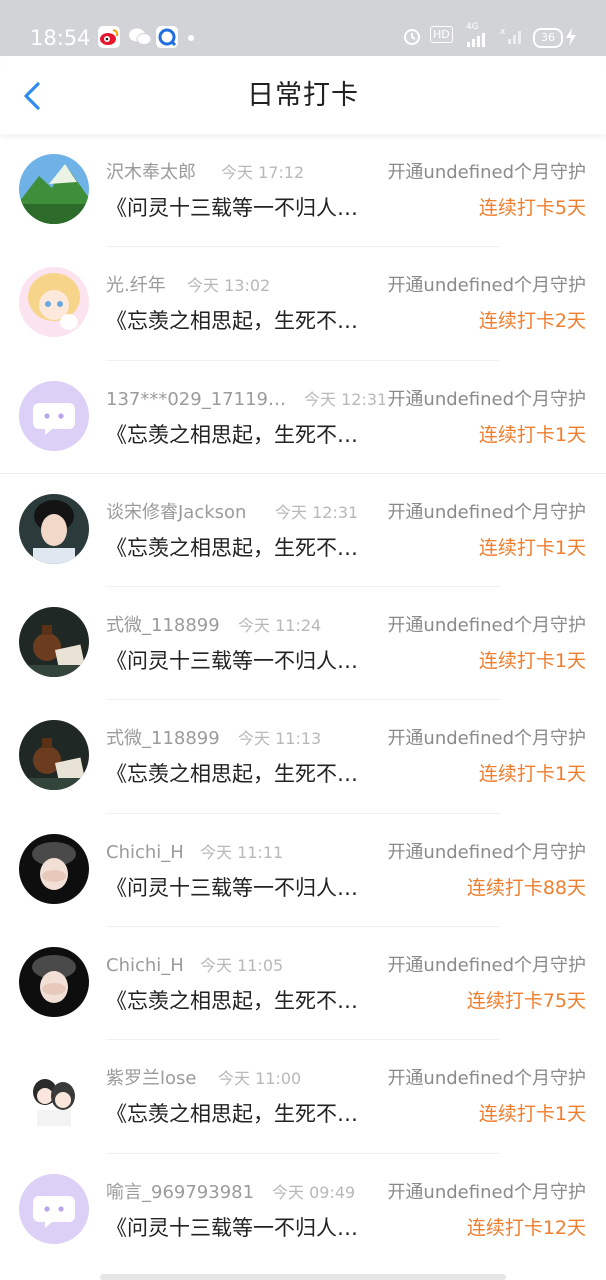  Describe the element at coordinates (503, 32) in the screenshot. I see `svg-text: x` at that location.